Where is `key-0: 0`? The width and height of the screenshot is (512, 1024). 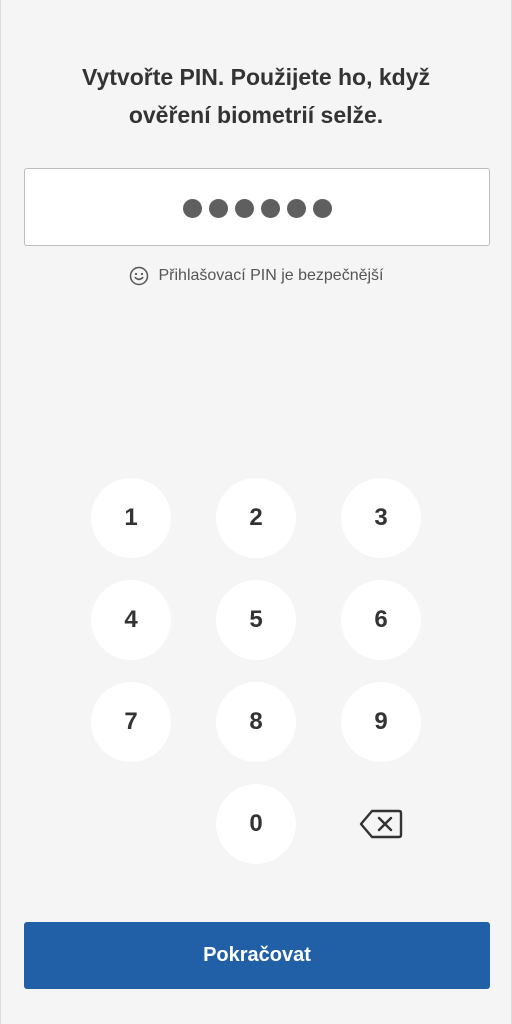
key-0: 0 is located at coordinates (256, 824).